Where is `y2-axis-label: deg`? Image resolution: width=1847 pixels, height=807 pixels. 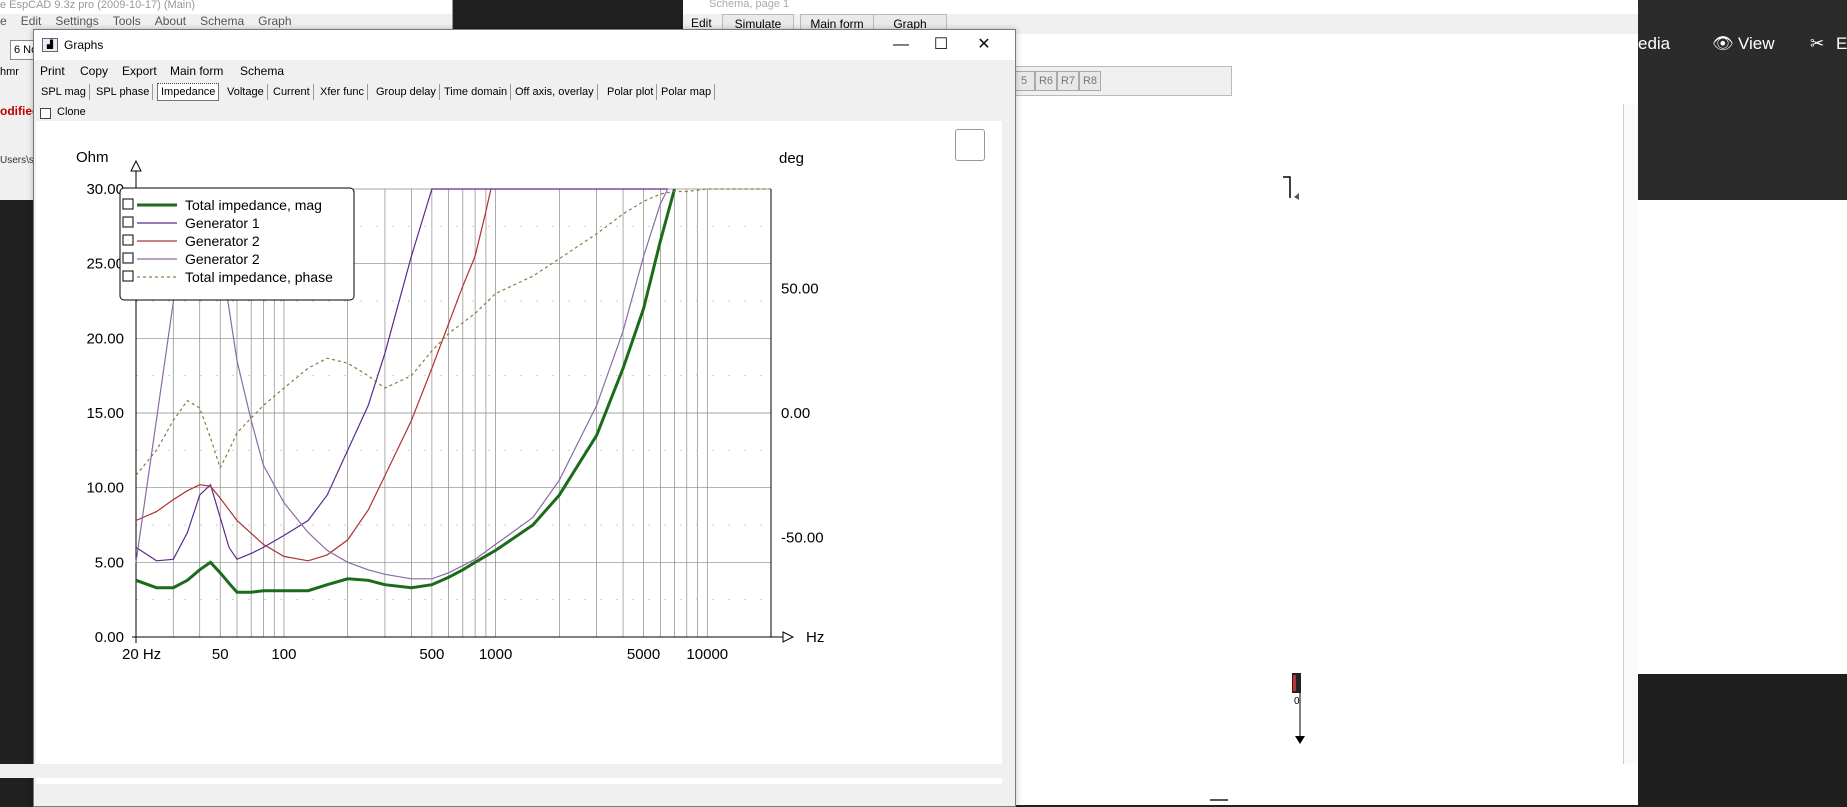
y2-axis-label: deg is located at coordinates (791, 158).